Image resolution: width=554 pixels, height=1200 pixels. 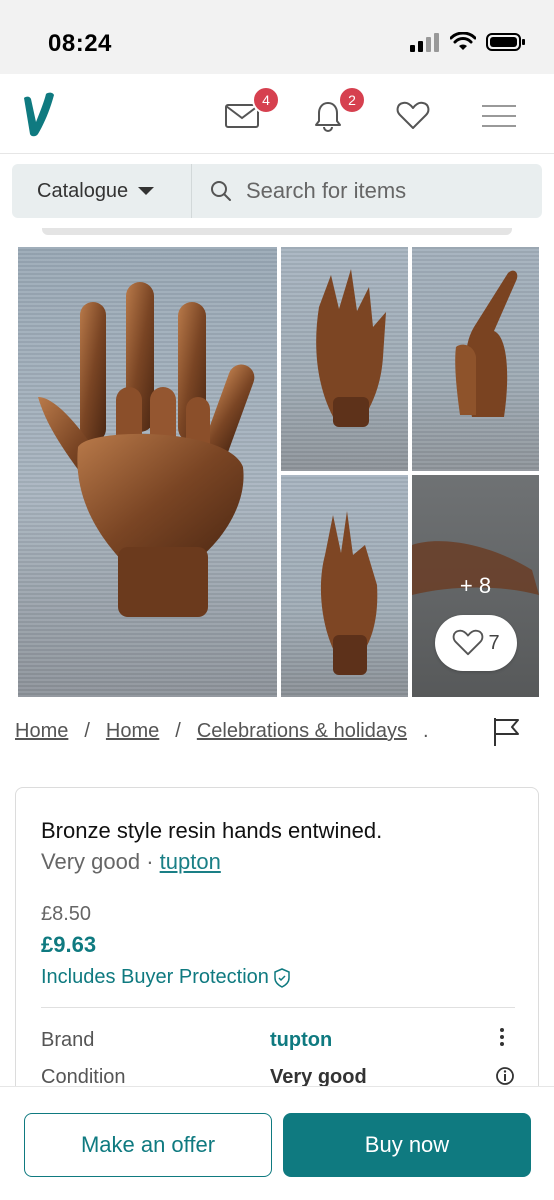 I want to click on favourites-button, so click(x=413, y=116).